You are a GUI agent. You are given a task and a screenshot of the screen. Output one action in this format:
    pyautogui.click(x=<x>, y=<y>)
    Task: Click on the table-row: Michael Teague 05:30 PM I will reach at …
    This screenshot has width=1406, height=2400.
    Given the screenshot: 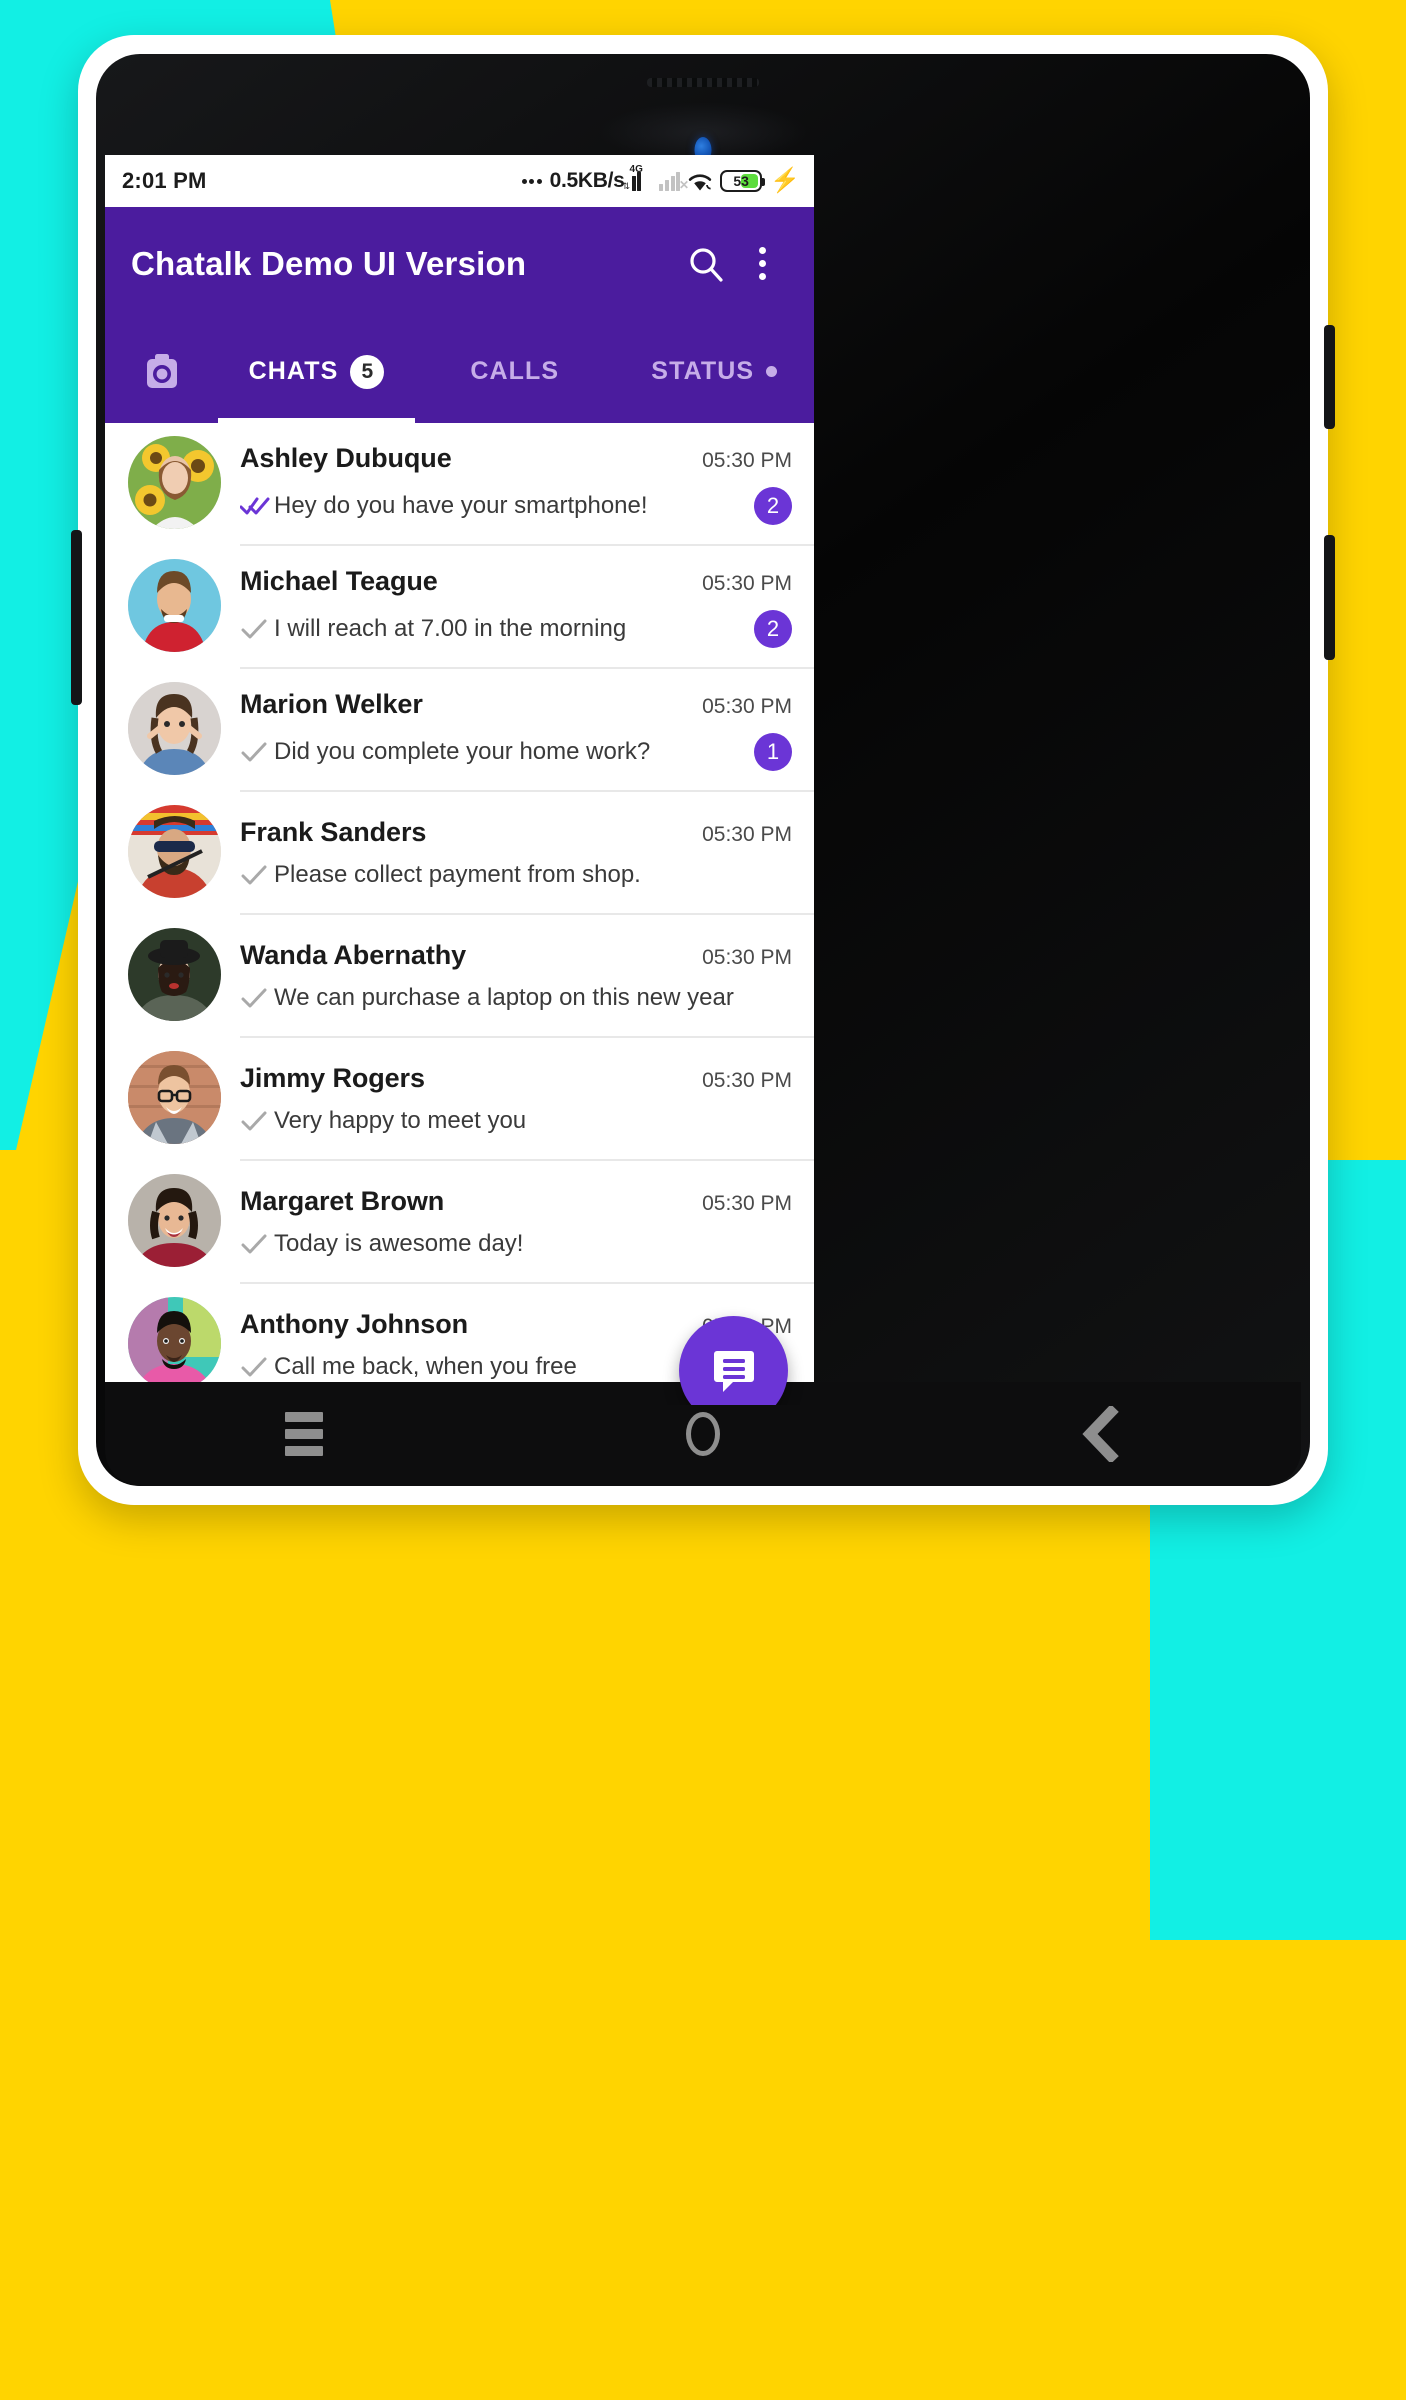 What is the action you would take?
    pyautogui.click(x=459, y=607)
    